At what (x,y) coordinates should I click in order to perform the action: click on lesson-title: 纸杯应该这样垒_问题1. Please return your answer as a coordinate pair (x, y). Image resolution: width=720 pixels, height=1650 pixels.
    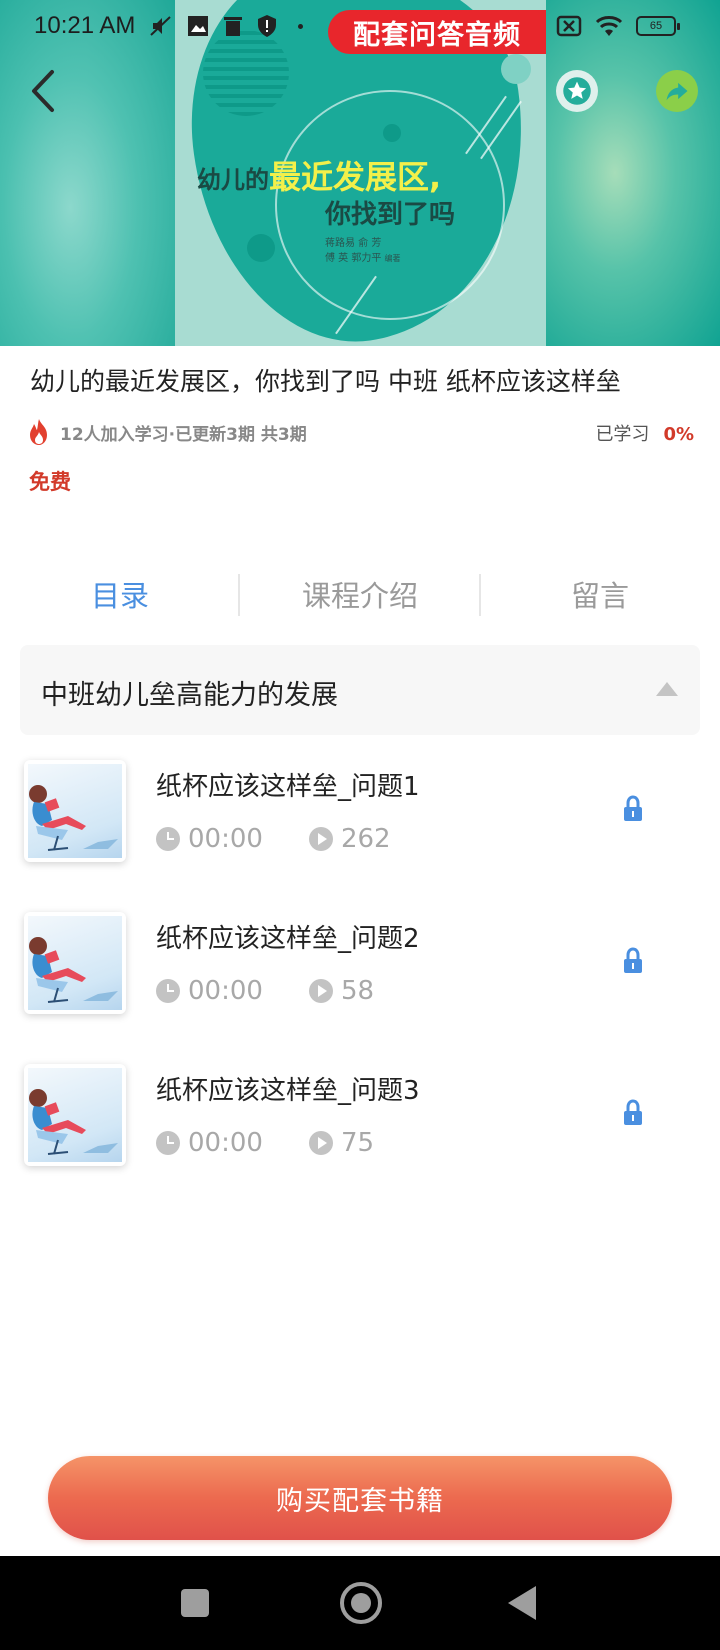
    Looking at the image, I should click on (288, 787).